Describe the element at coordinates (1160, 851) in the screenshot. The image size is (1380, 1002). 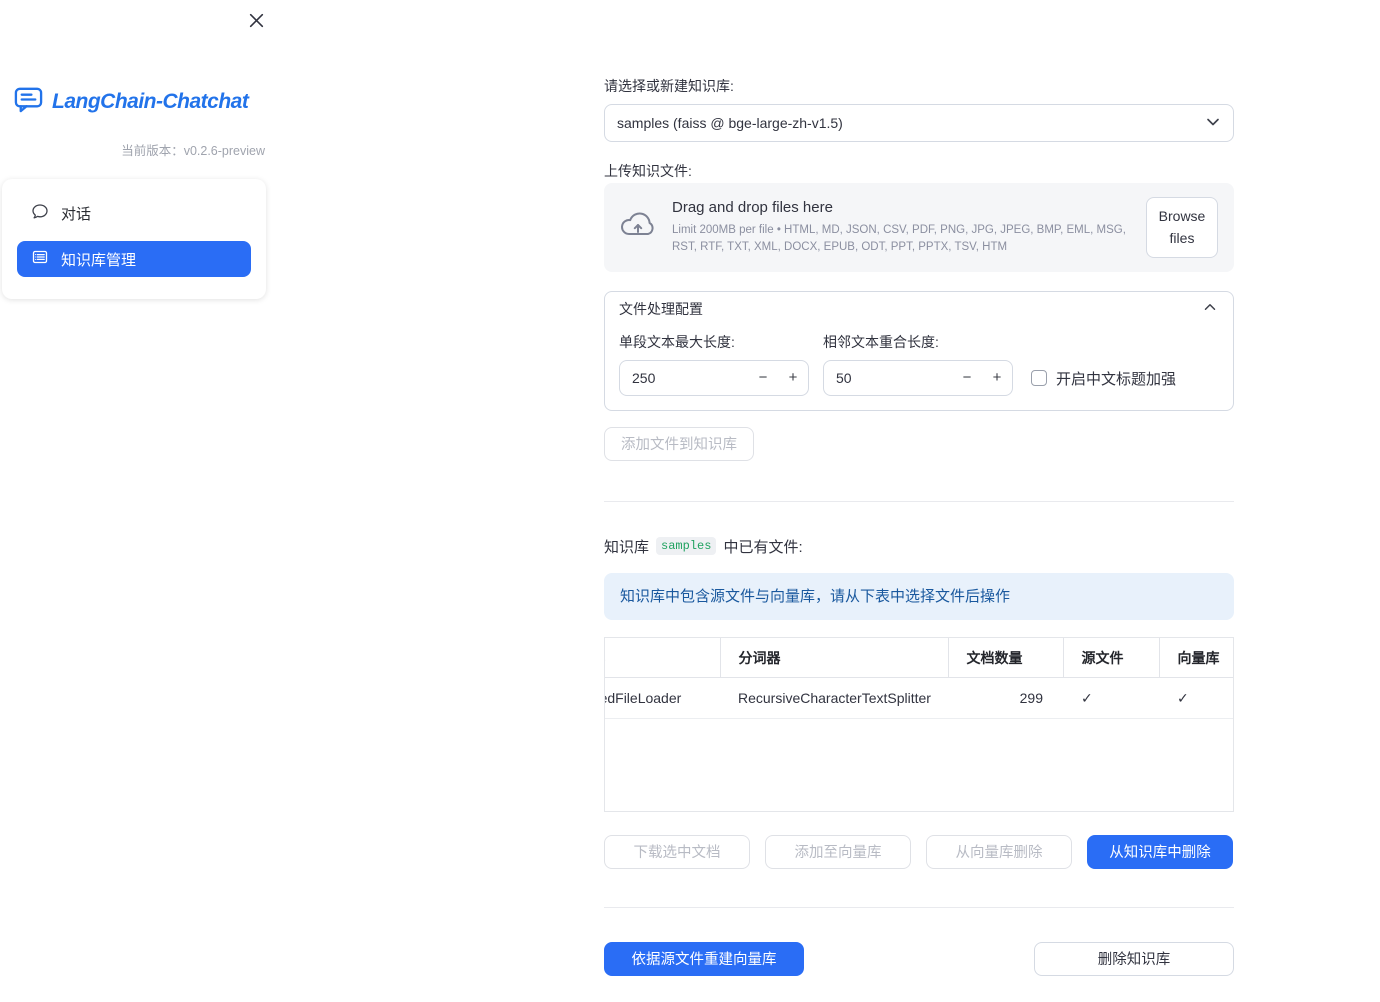
I see `delete-from-kb-button: 从知识库中删除` at that location.